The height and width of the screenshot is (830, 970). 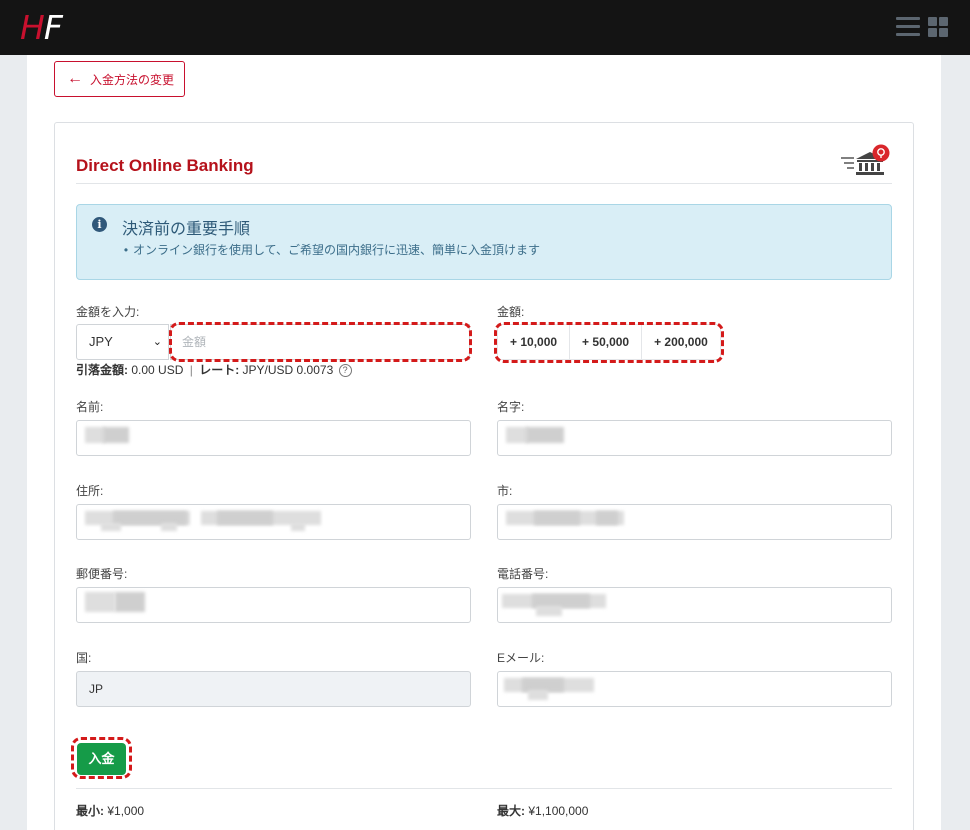 What do you see at coordinates (53, 27) in the screenshot?
I see `logo-letter-f: F` at bounding box center [53, 27].